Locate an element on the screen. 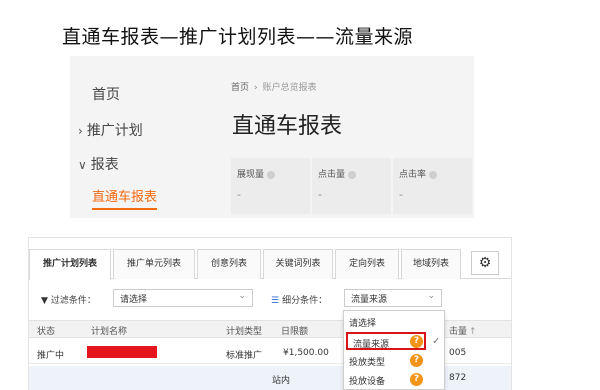 The width and height of the screenshot is (600, 390). sidebar-item-plan: › 推广计划 is located at coordinates (110, 130).